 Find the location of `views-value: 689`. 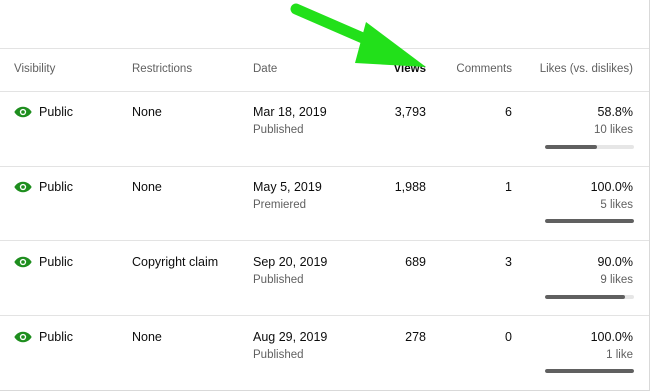

views-value: 689 is located at coordinates (415, 262).